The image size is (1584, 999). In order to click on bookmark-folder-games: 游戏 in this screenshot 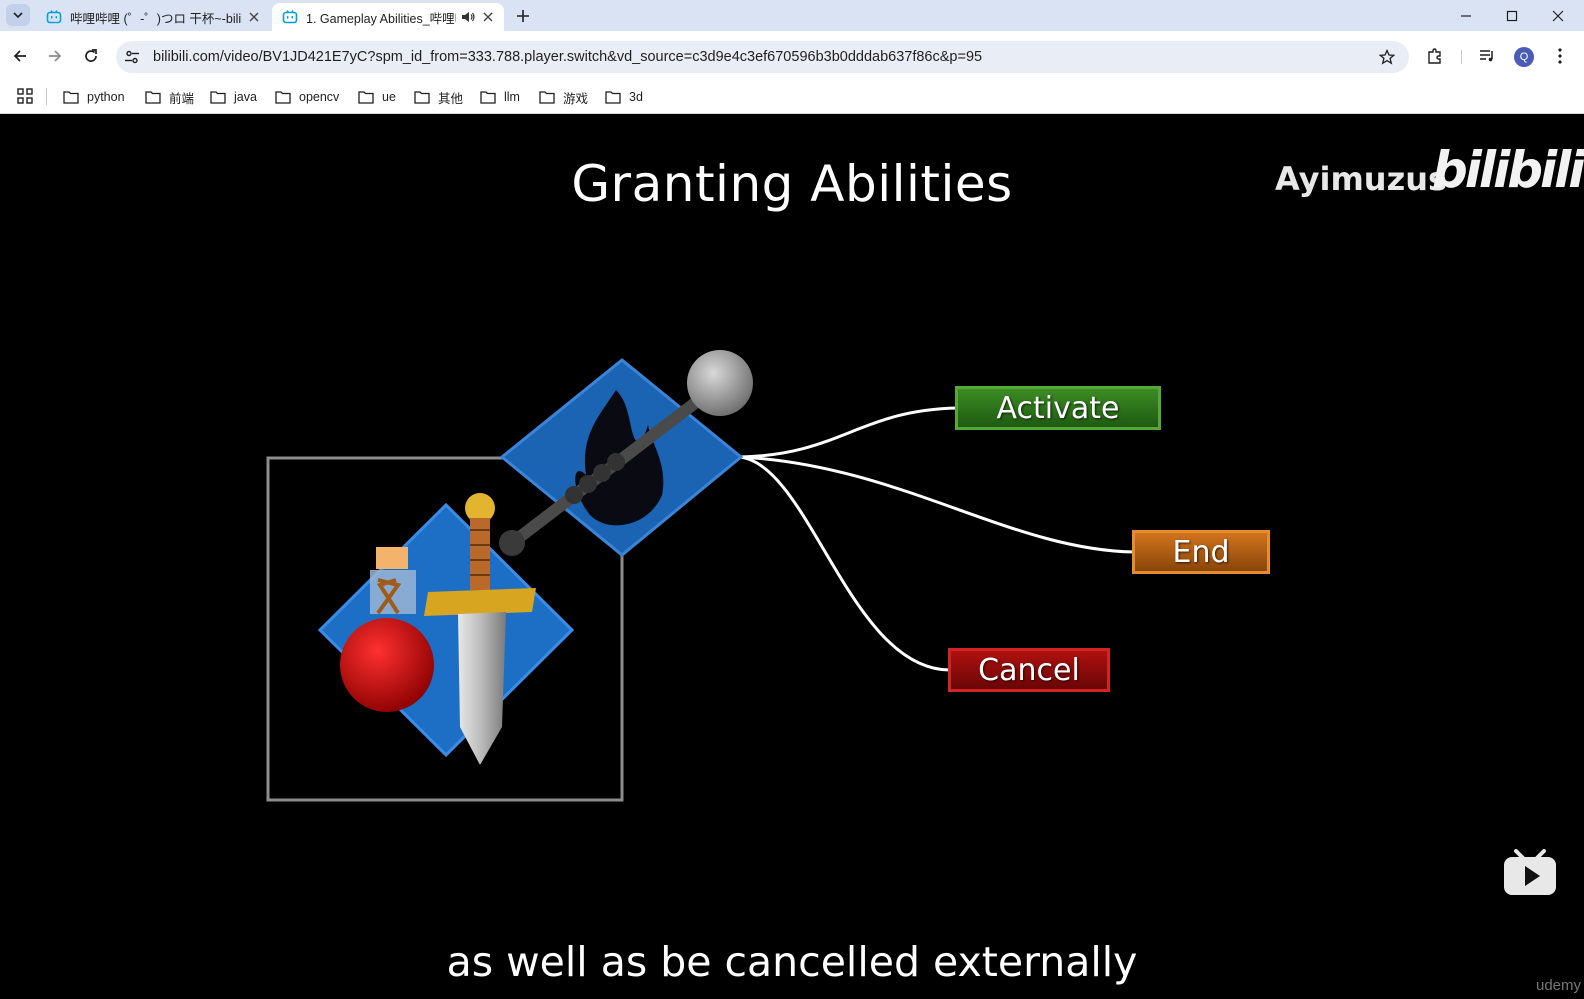, I will do `click(563, 97)`.